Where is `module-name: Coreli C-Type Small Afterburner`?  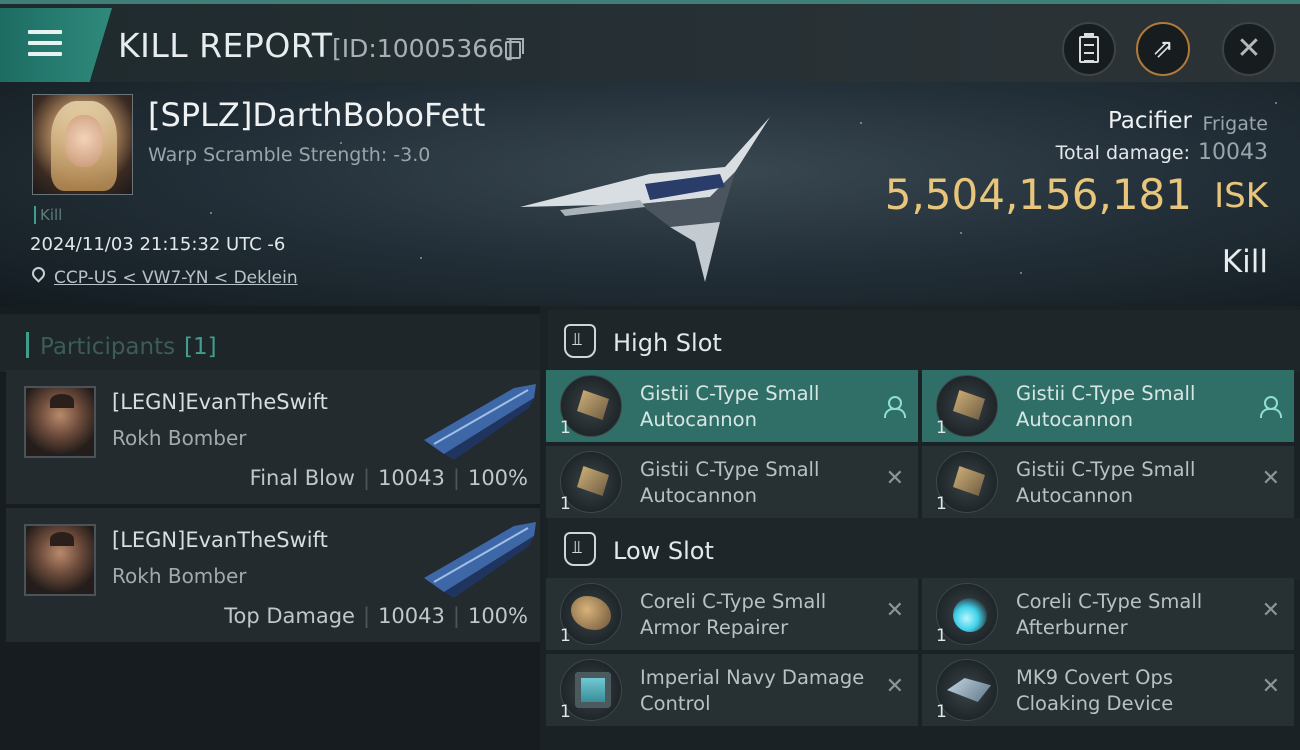
module-name: Coreli C-Type Small Afterburner is located at coordinates (1109, 614).